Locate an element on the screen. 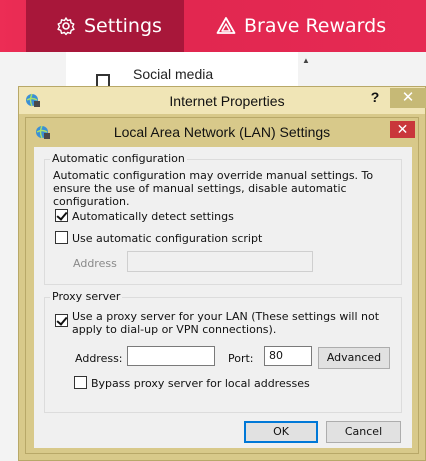 Image resolution: width=426 pixels, height=461 pixels. help-button: ? is located at coordinates (375, 99).